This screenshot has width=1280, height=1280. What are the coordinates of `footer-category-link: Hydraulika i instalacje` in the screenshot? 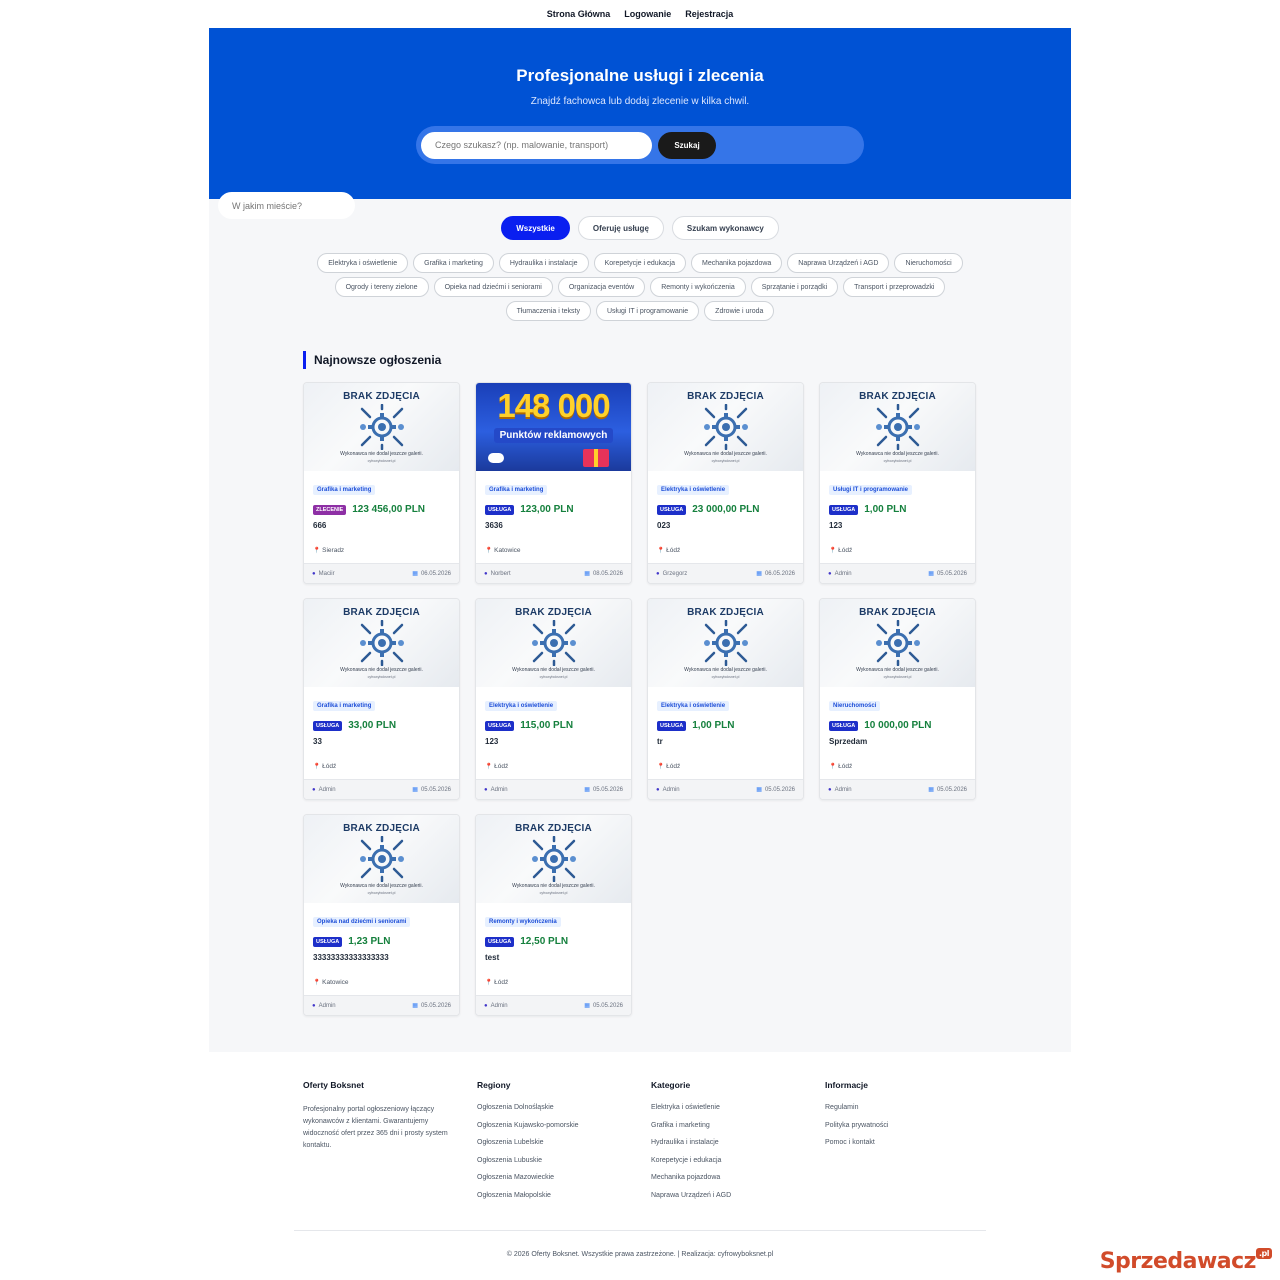 It's located at (738, 1148).